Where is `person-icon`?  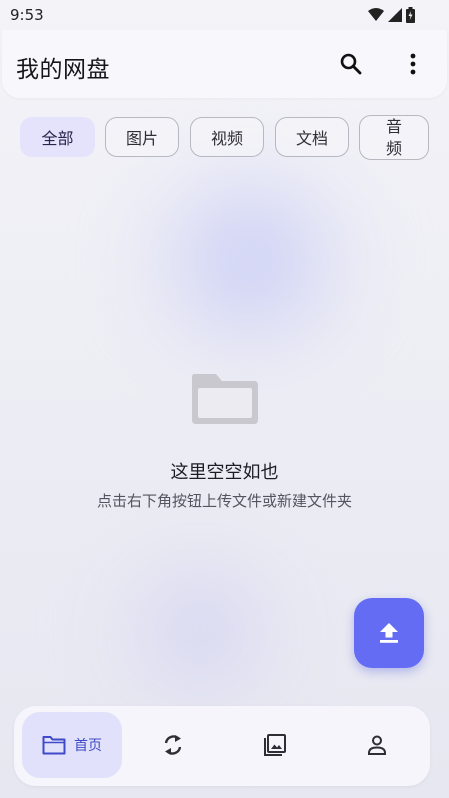
person-icon is located at coordinates (377, 745).